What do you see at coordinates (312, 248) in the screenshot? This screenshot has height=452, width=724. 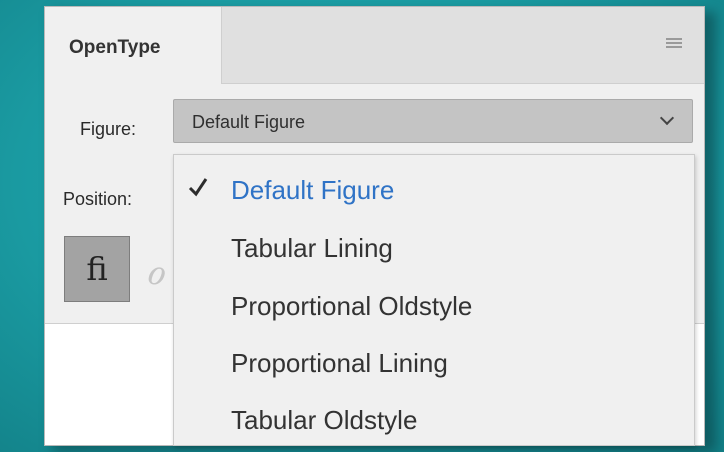 I see `dropdown-item-label: Tabular Lining` at bounding box center [312, 248].